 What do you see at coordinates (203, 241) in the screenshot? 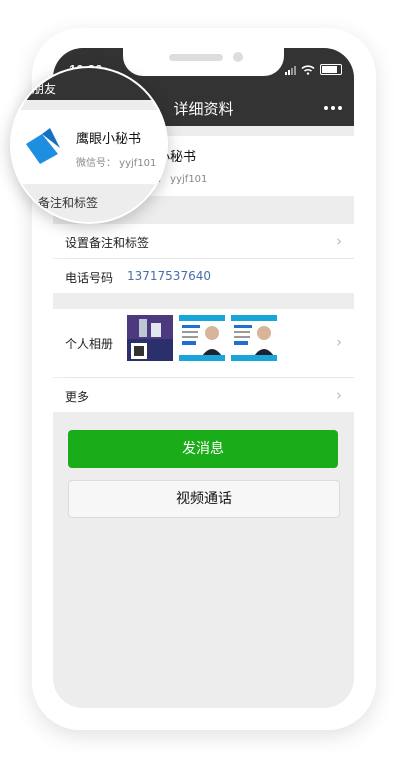
I see `remark-row: 设置备注和标签 ›` at bounding box center [203, 241].